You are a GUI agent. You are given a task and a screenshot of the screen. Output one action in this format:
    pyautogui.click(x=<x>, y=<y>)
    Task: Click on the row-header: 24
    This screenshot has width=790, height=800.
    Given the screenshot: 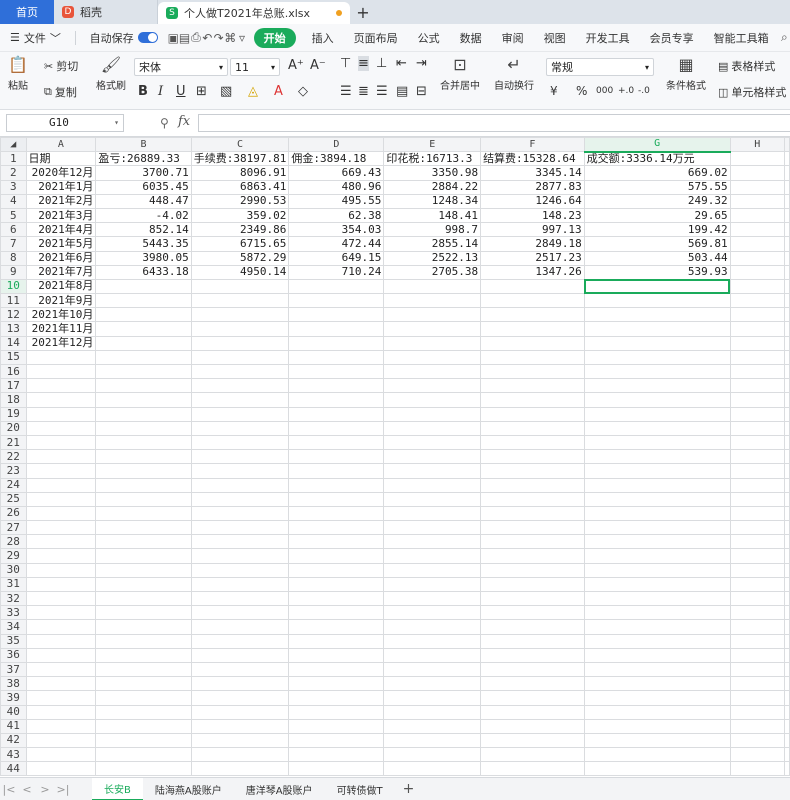 What is the action you would take?
    pyautogui.click(x=13, y=485)
    